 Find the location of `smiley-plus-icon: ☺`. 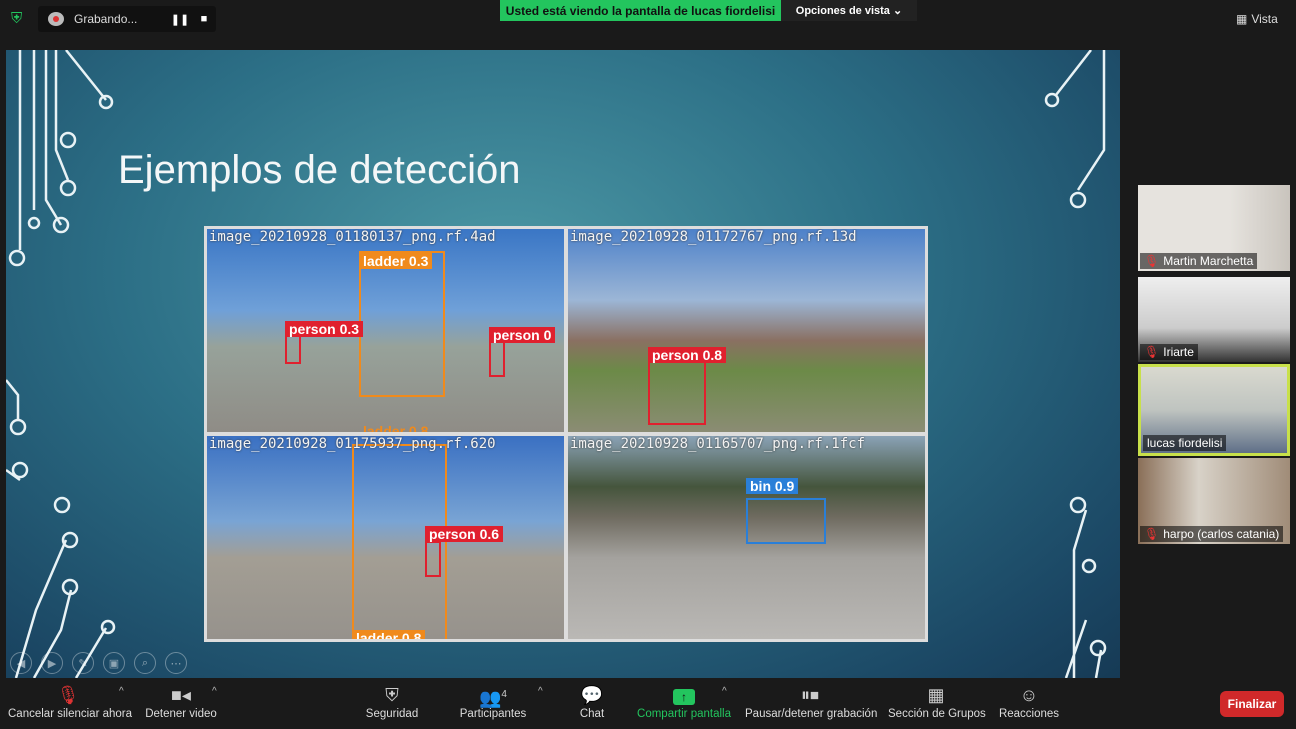

smiley-plus-icon: ☺ is located at coordinates (1029, 695).